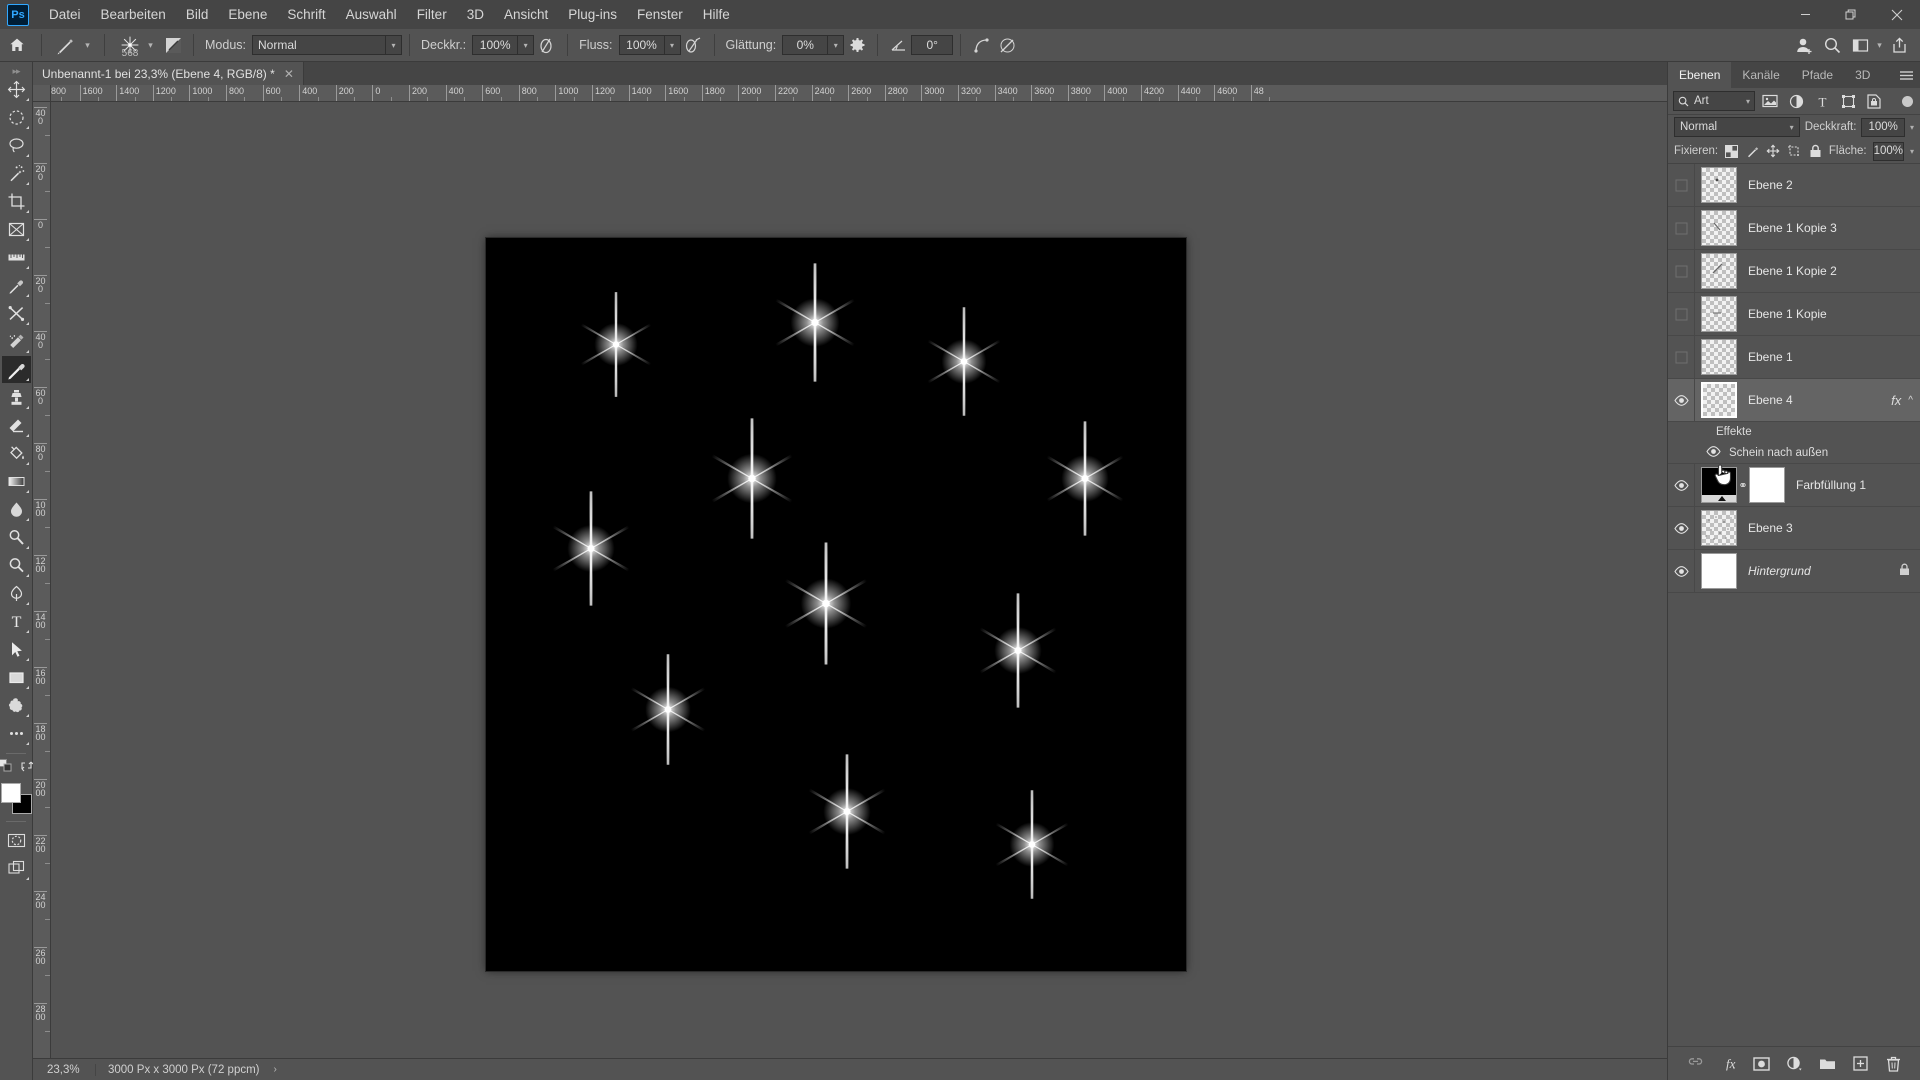 The height and width of the screenshot is (1080, 1920). I want to click on color-swatches, so click(16, 798).